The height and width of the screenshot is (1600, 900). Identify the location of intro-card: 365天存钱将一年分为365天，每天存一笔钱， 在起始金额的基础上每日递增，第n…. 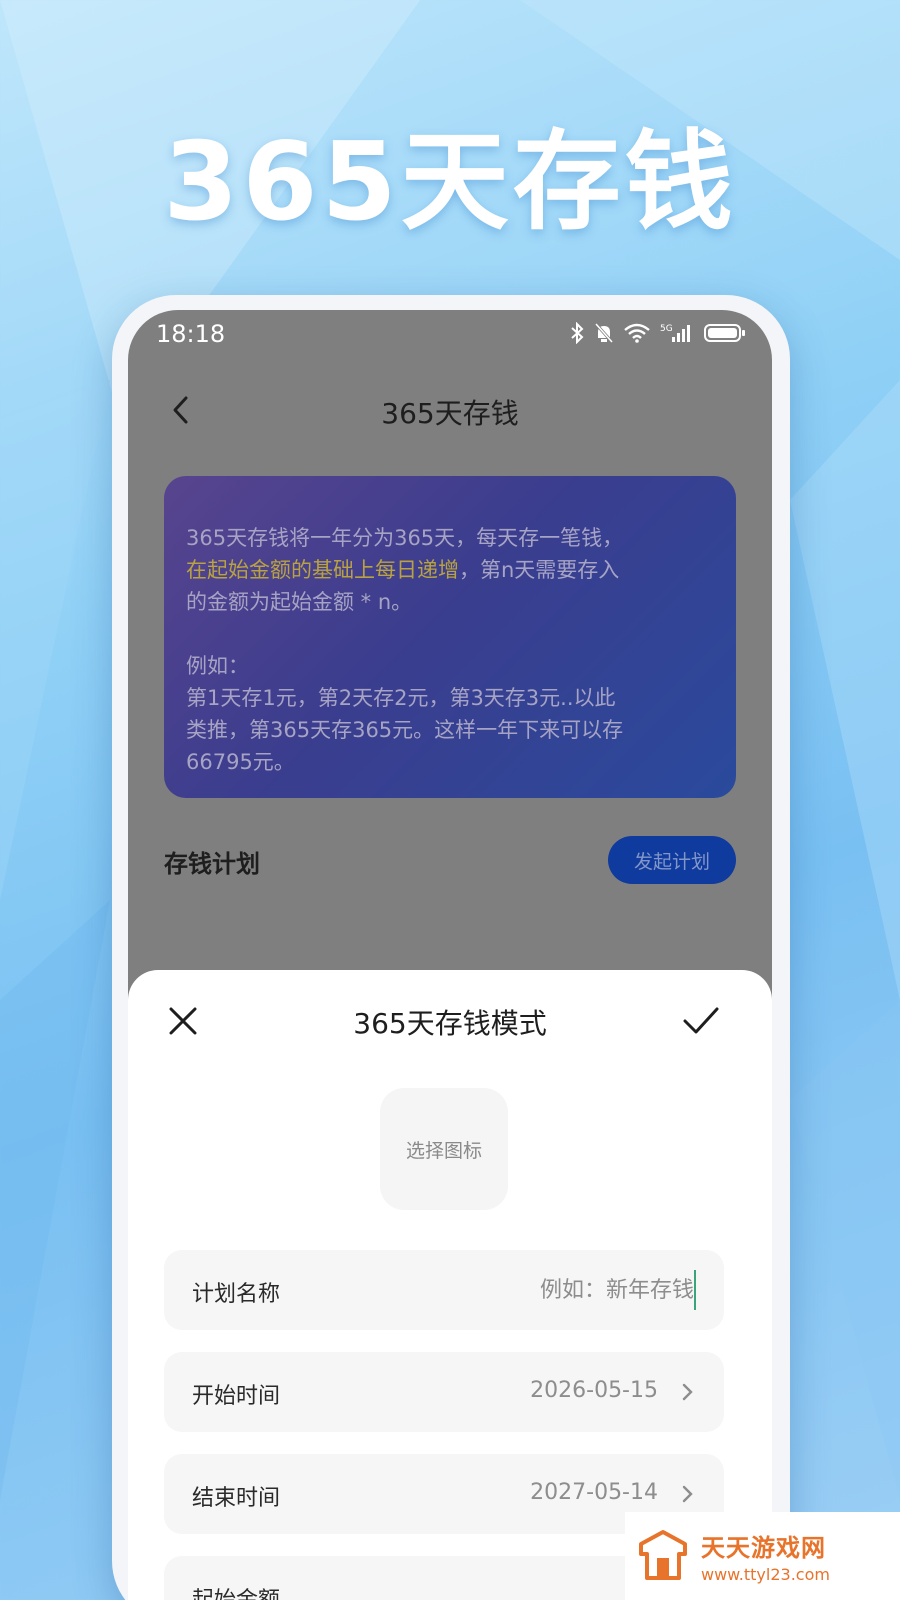
(450, 637).